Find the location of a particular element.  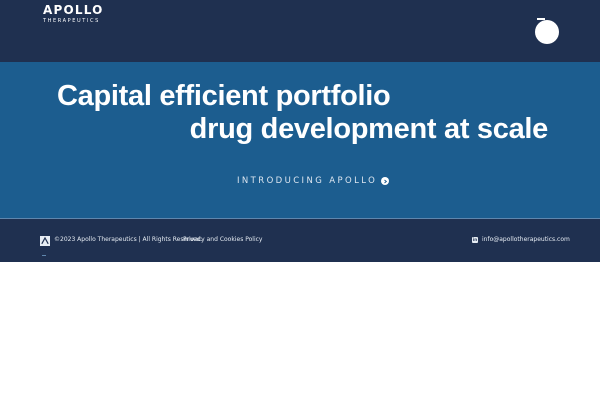

introducing-apollo-label: INTRODUCING APOLLO is located at coordinates (307, 181).